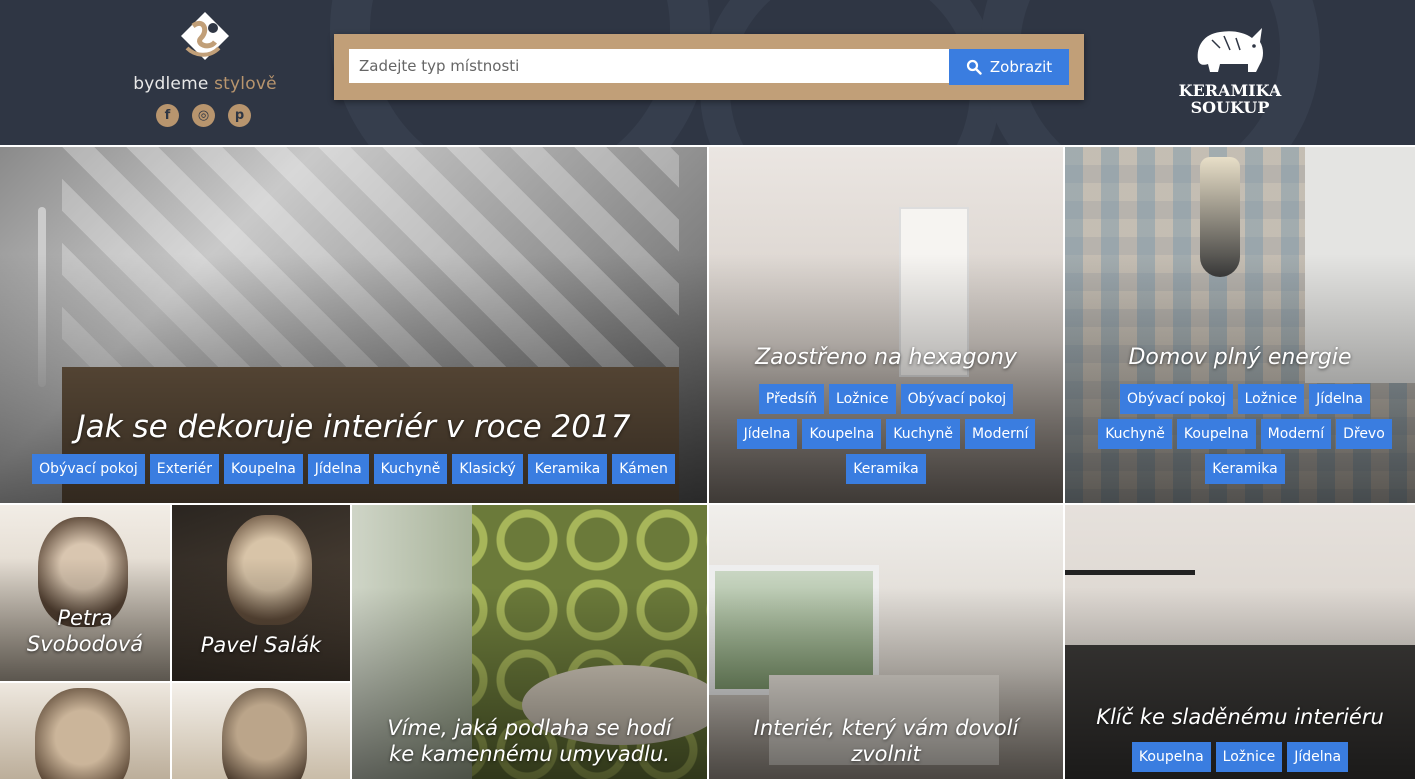 Image resolution: width=1415 pixels, height=779 pixels. I want to click on author-name: Petra Svobodová, so click(85, 631).